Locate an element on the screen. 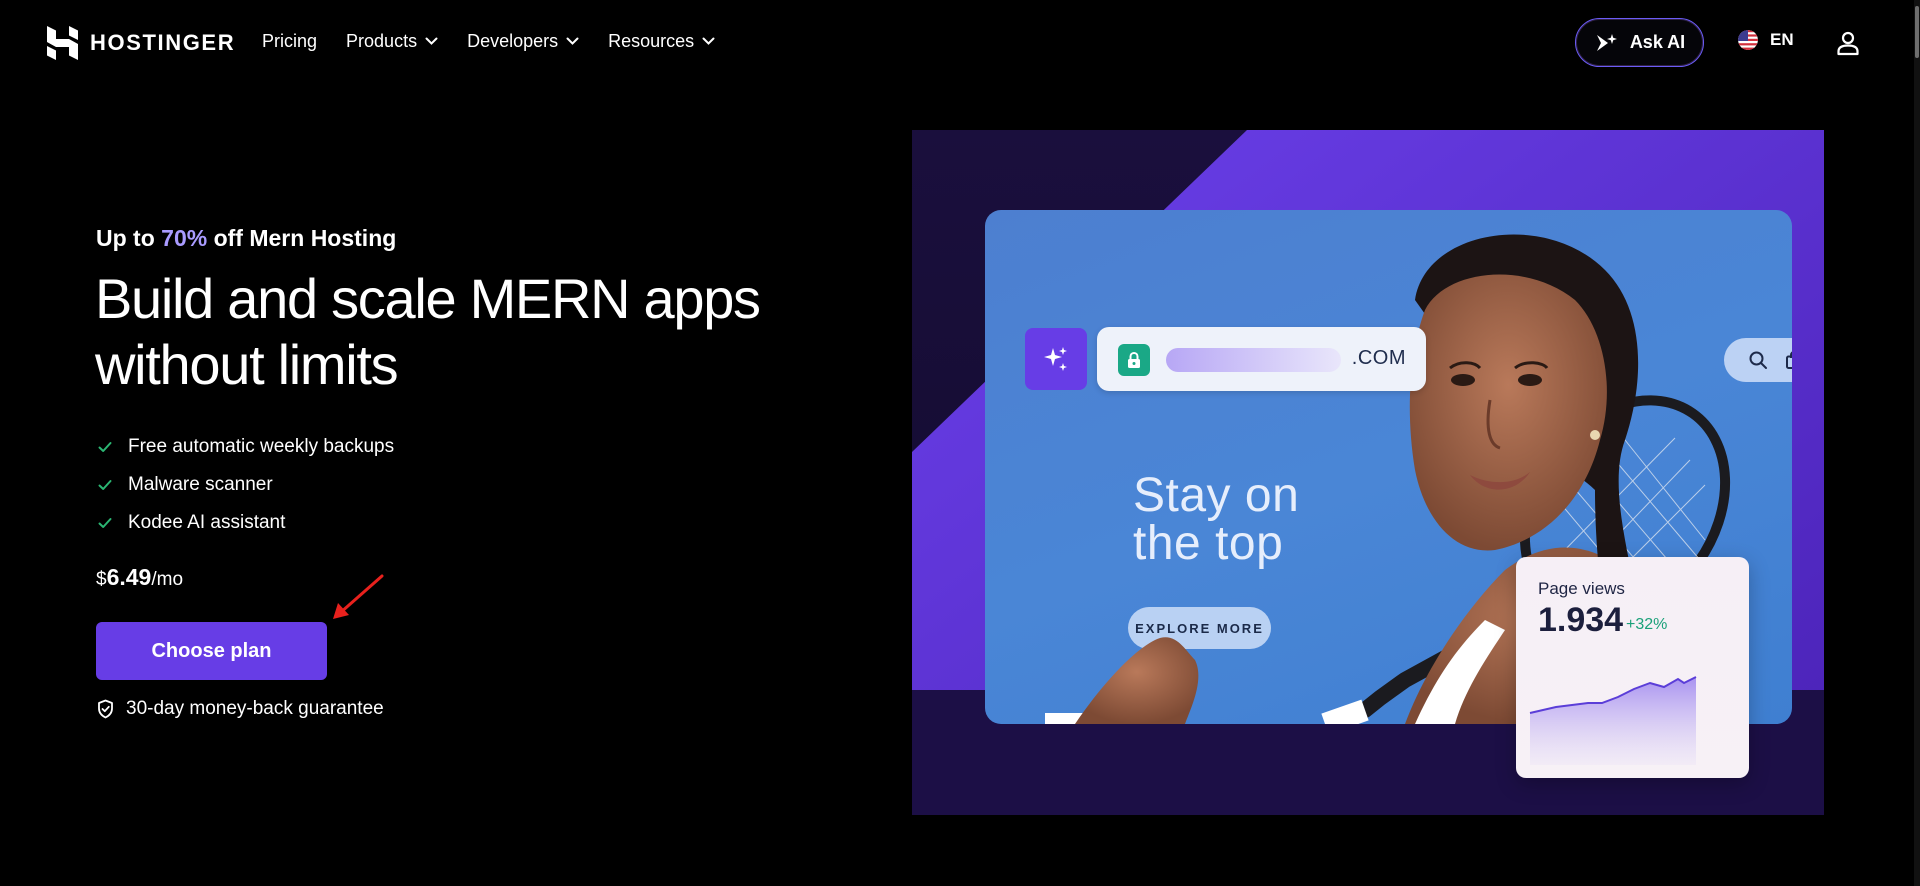  guarantee-text: 30-day money-back guarantee is located at coordinates (255, 708).